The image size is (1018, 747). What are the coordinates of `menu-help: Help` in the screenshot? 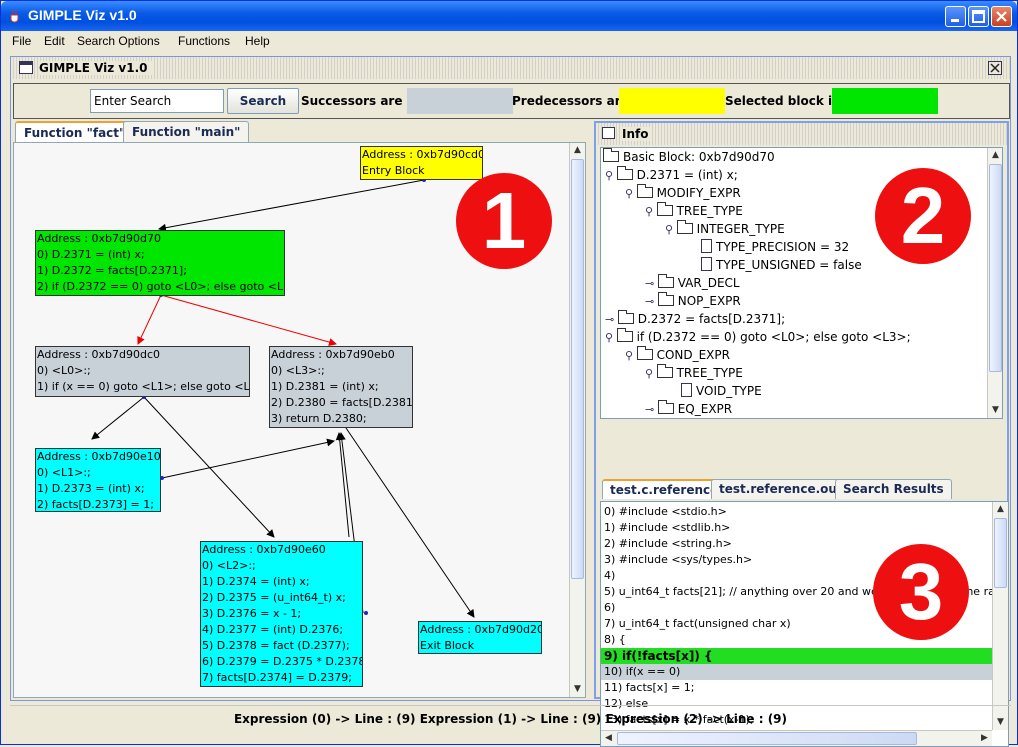 It's located at (257, 41).